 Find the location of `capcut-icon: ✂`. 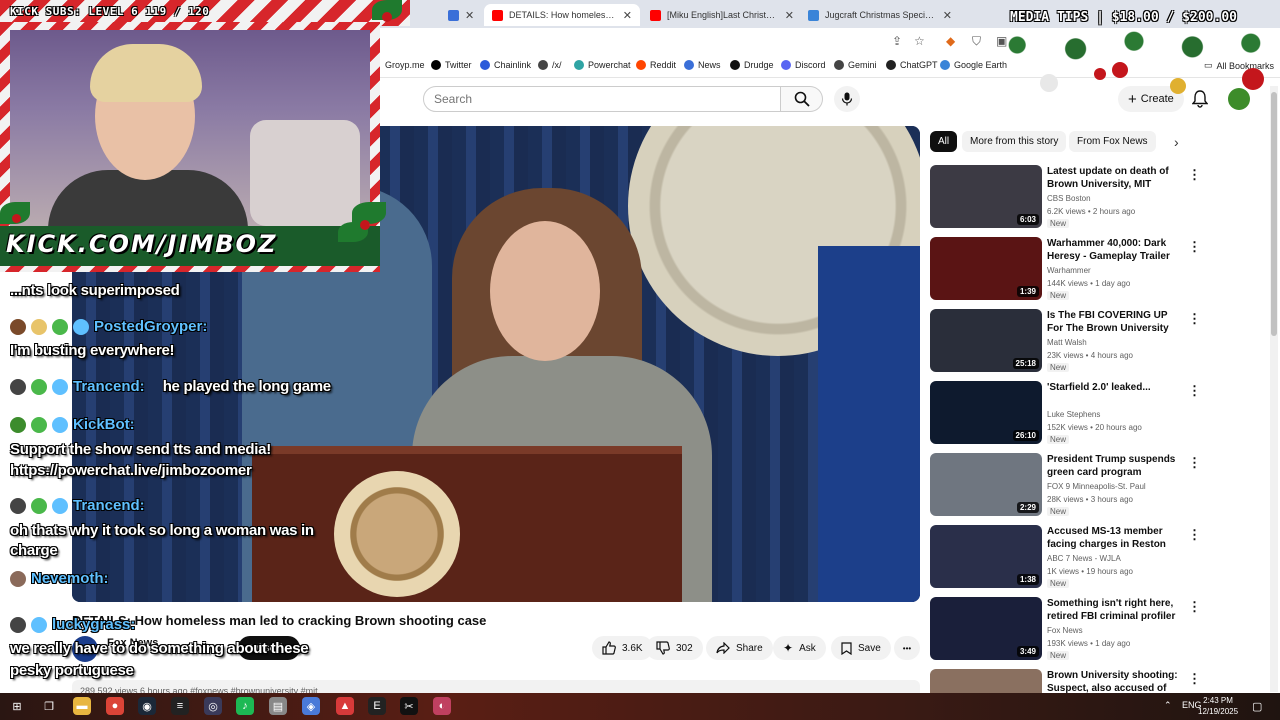

capcut-icon: ✂ is located at coordinates (409, 706).